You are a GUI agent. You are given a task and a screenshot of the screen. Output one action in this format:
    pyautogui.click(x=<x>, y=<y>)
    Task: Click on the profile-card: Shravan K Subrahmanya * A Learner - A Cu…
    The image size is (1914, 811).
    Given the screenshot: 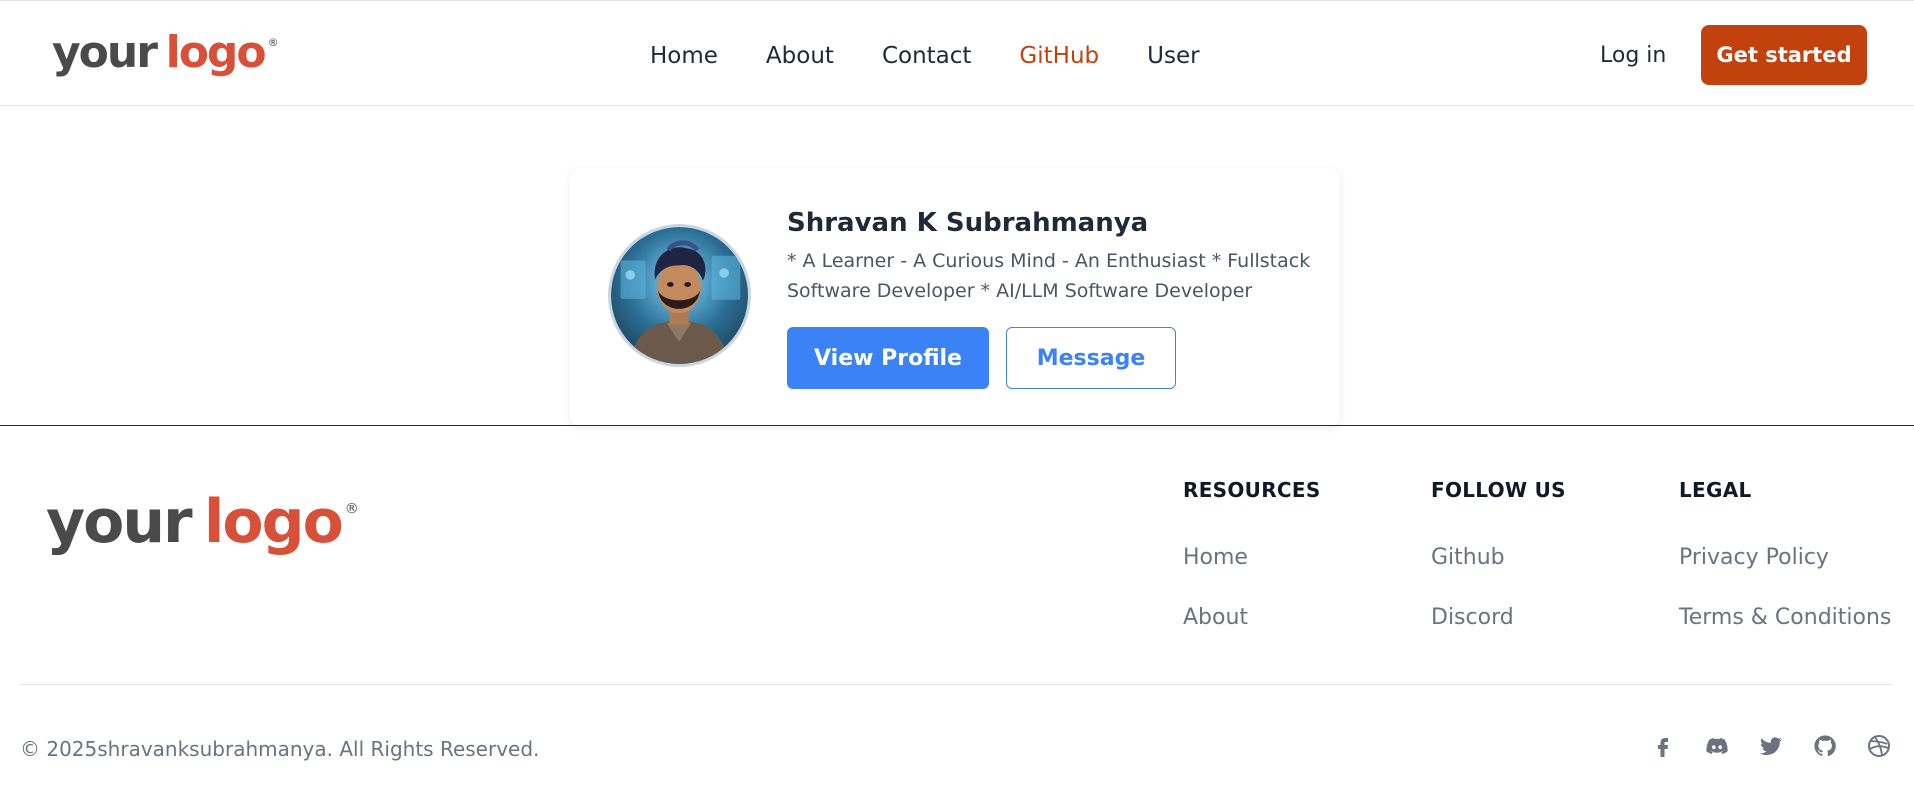 What is the action you would take?
    pyautogui.click(x=955, y=297)
    